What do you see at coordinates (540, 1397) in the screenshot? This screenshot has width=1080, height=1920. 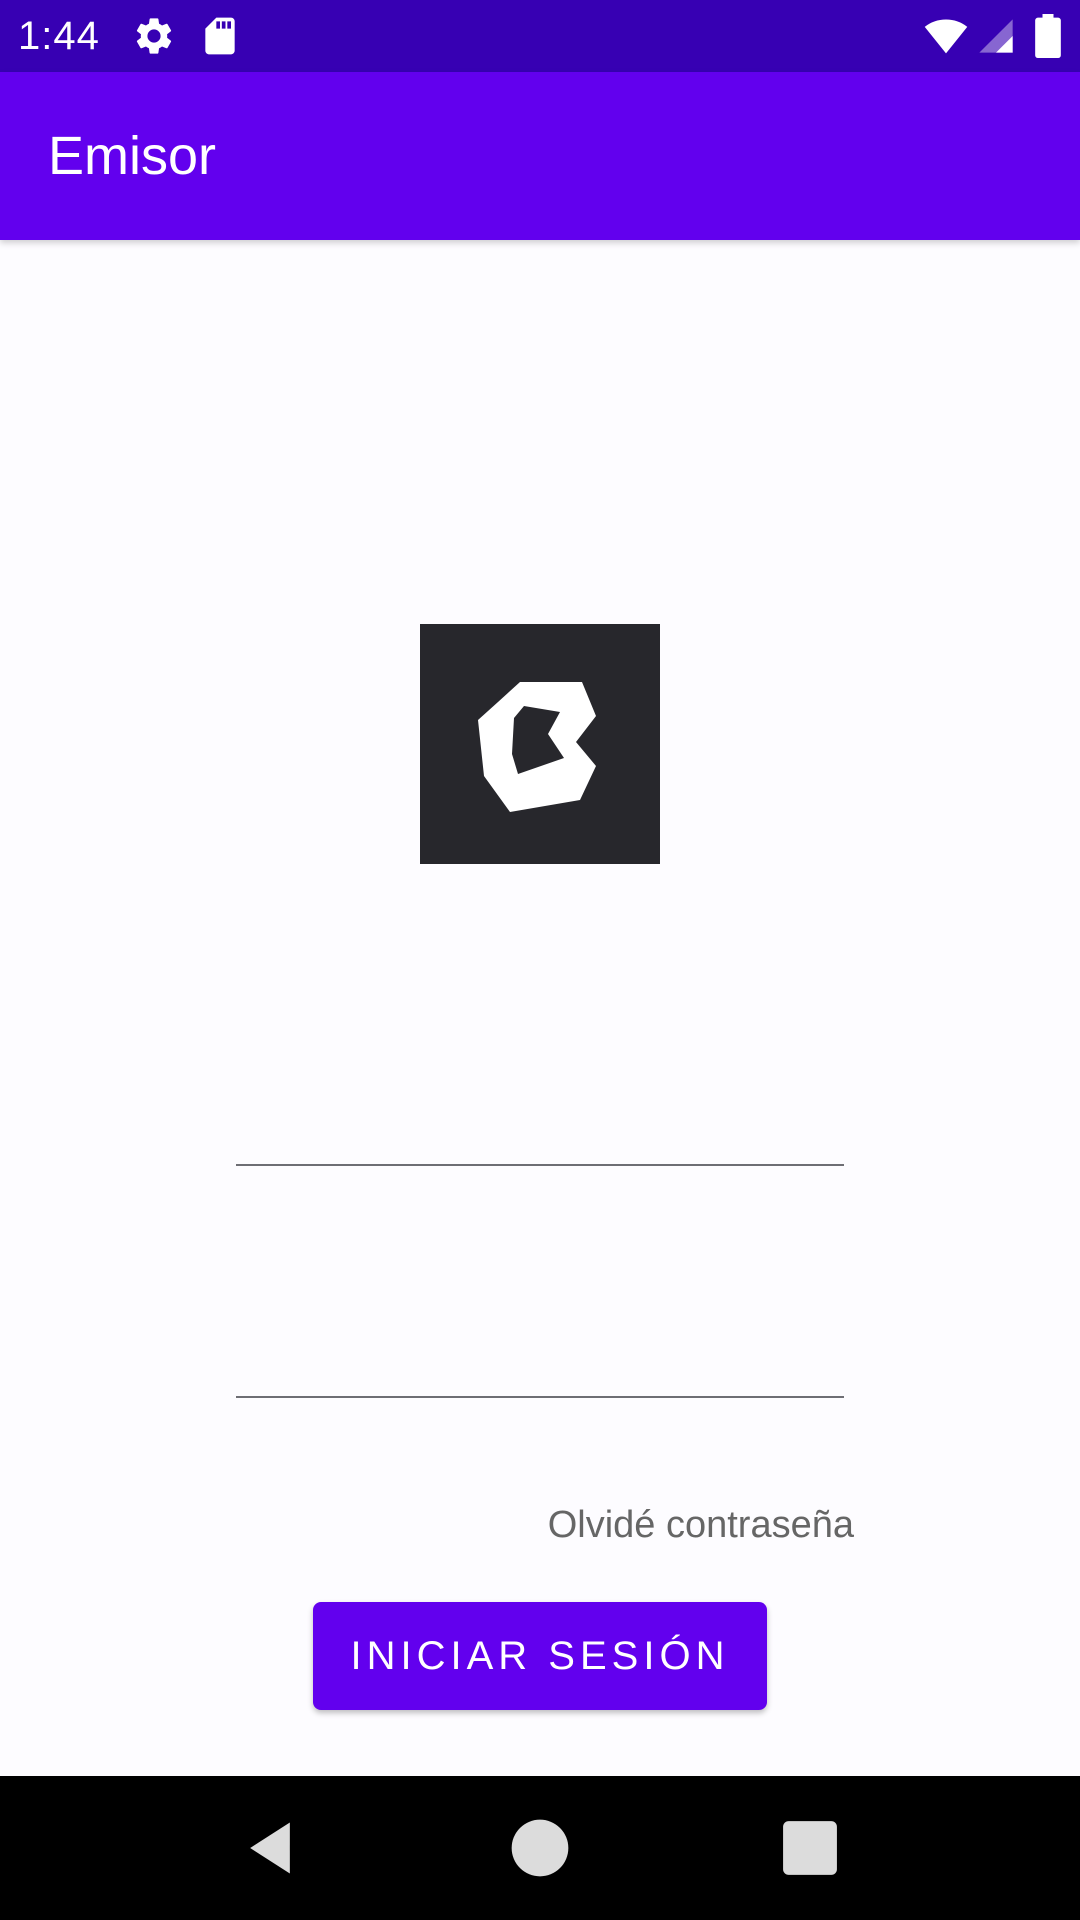 I see `password-underline` at bounding box center [540, 1397].